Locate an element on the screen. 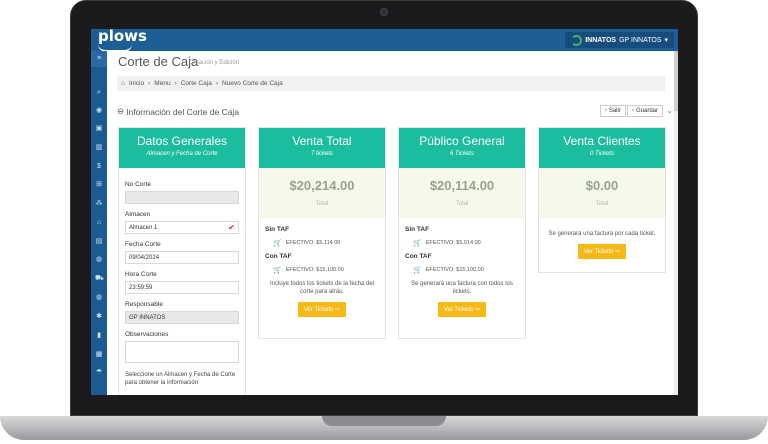  panel-subtitle: Almacen y Fecha de Corte is located at coordinates (182, 154).